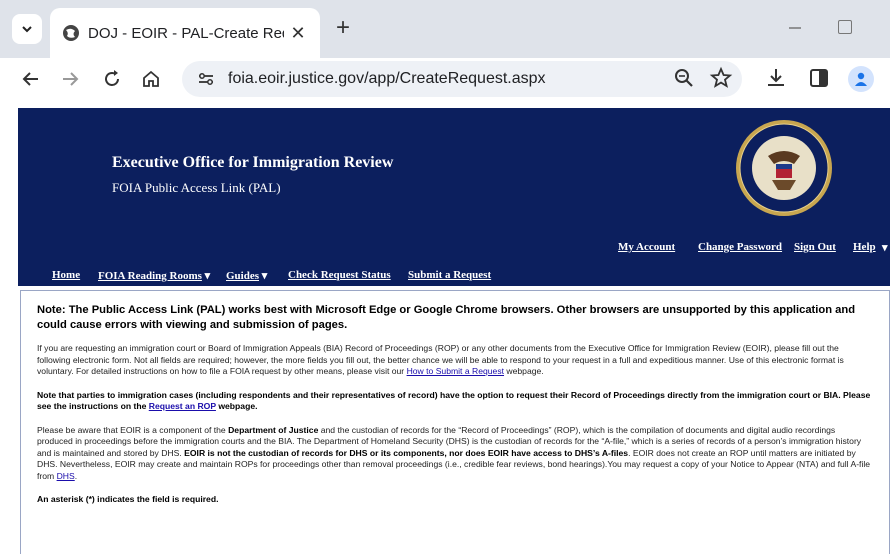 The image size is (890, 554). What do you see at coordinates (76, 475) in the screenshot?
I see `custodian-end: .` at bounding box center [76, 475].